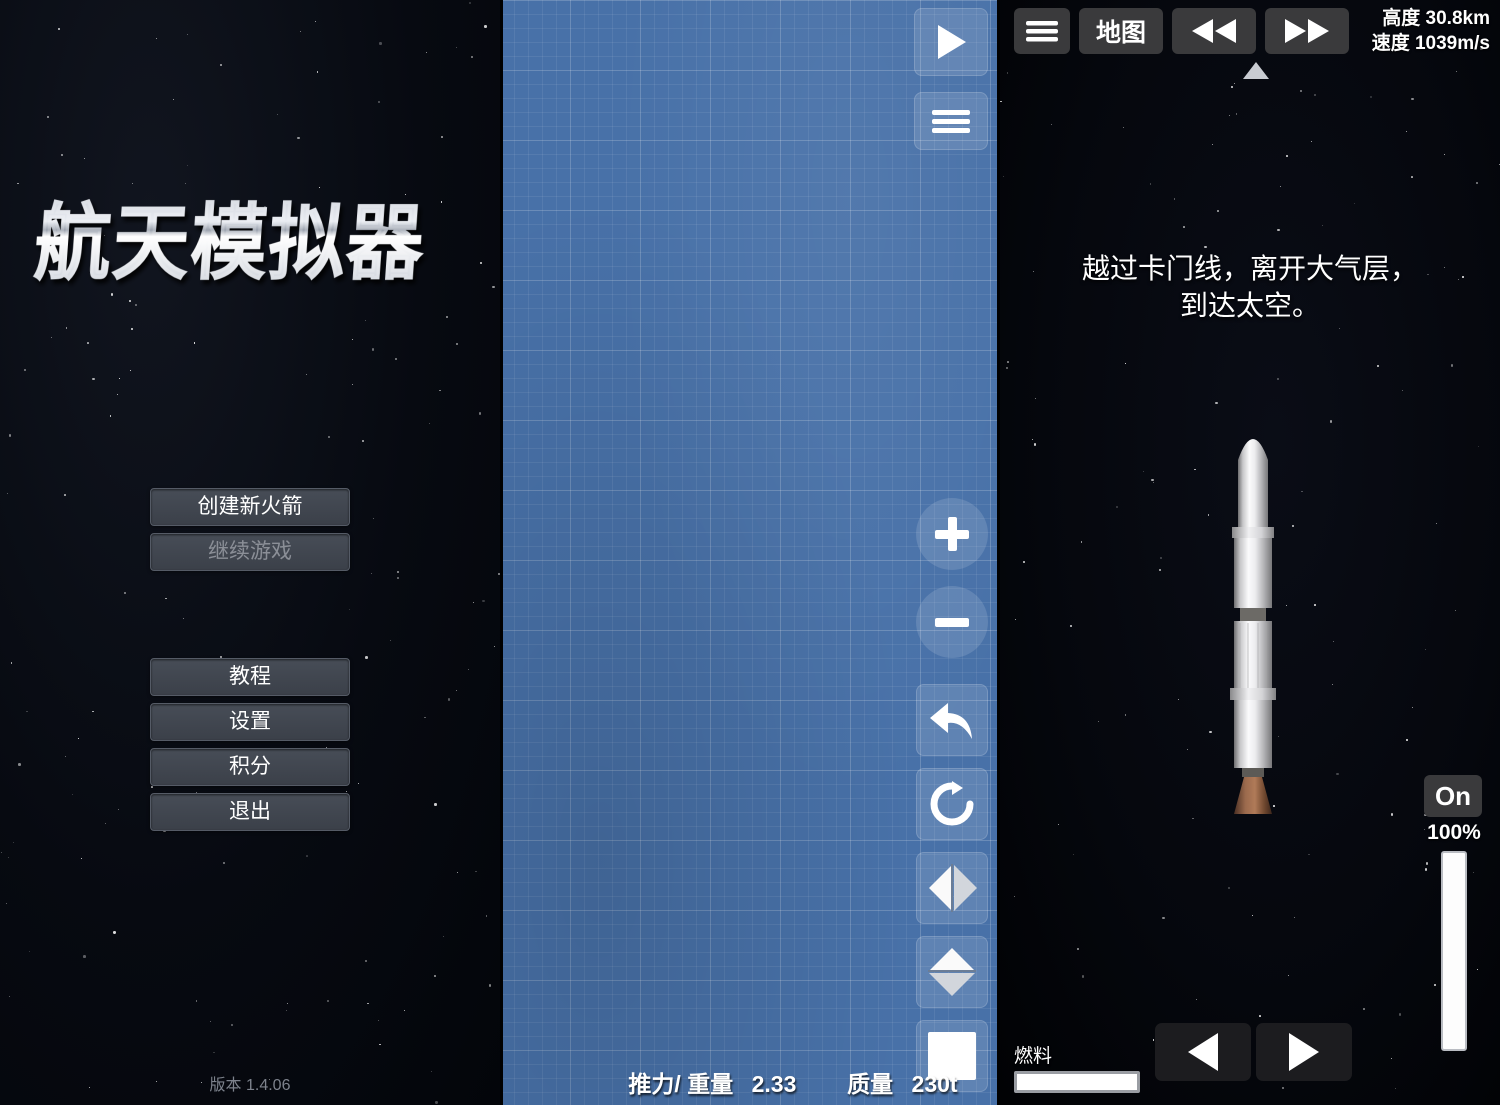 Image resolution: width=1500 pixels, height=1105 pixels. What do you see at coordinates (870, 1084) in the screenshot?
I see `mass-label: 质量` at bounding box center [870, 1084].